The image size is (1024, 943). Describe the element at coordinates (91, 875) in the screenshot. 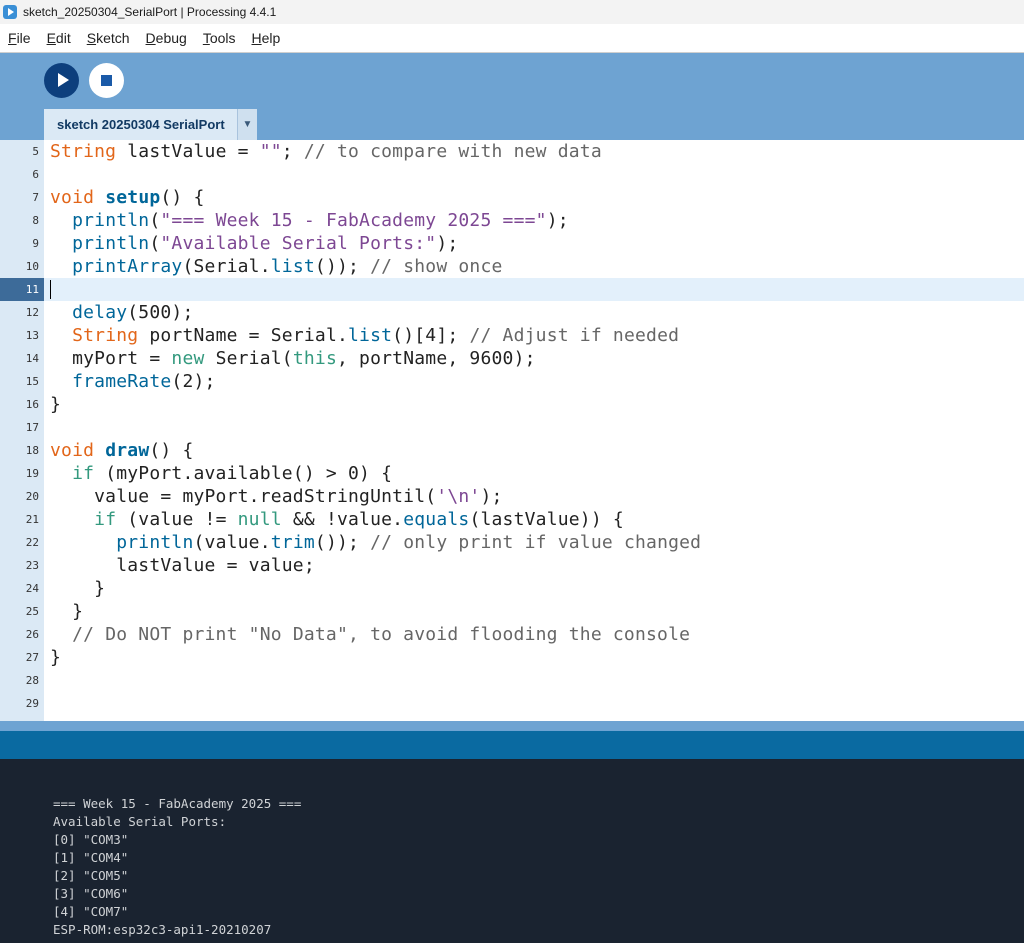

I see `console-line: [2] "COM5"` at that location.